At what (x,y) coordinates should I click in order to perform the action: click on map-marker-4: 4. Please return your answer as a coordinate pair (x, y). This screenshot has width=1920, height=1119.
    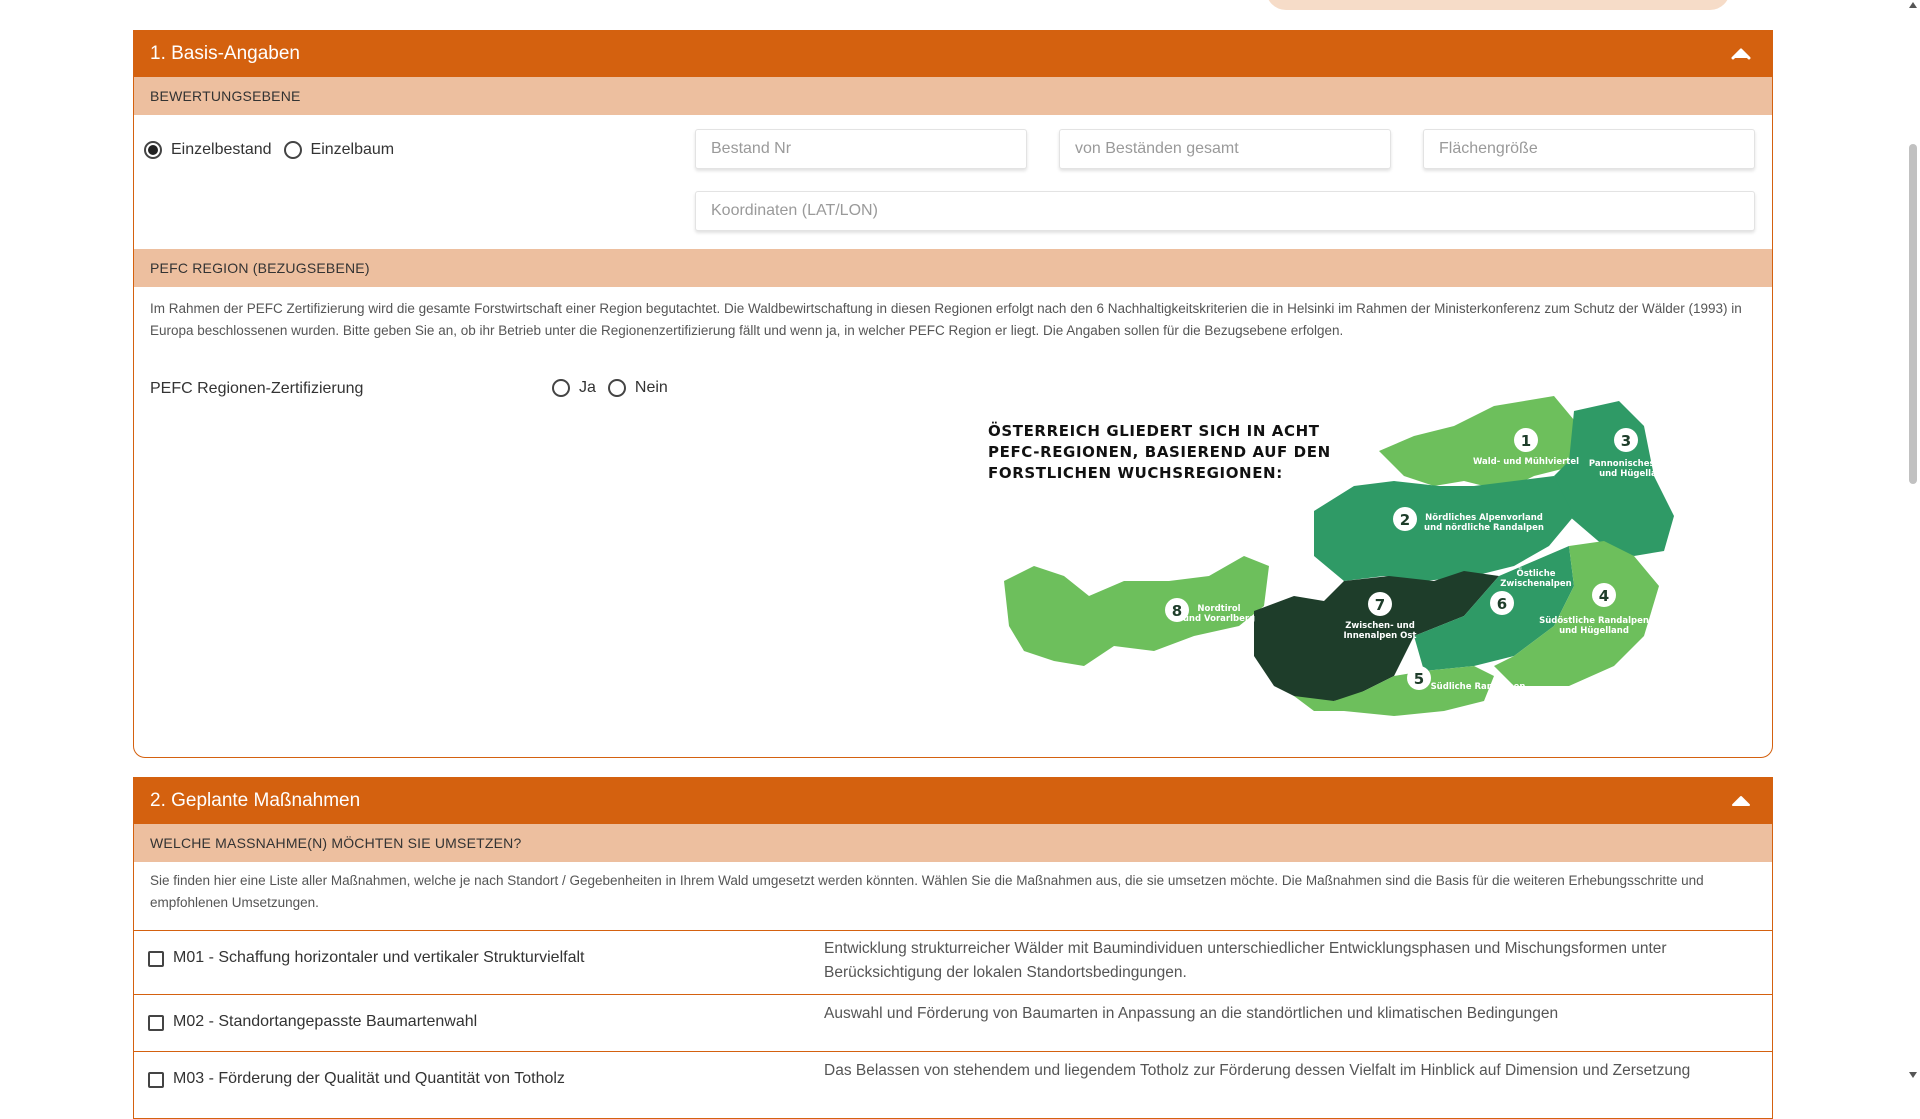
    Looking at the image, I should click on (1604, 595).